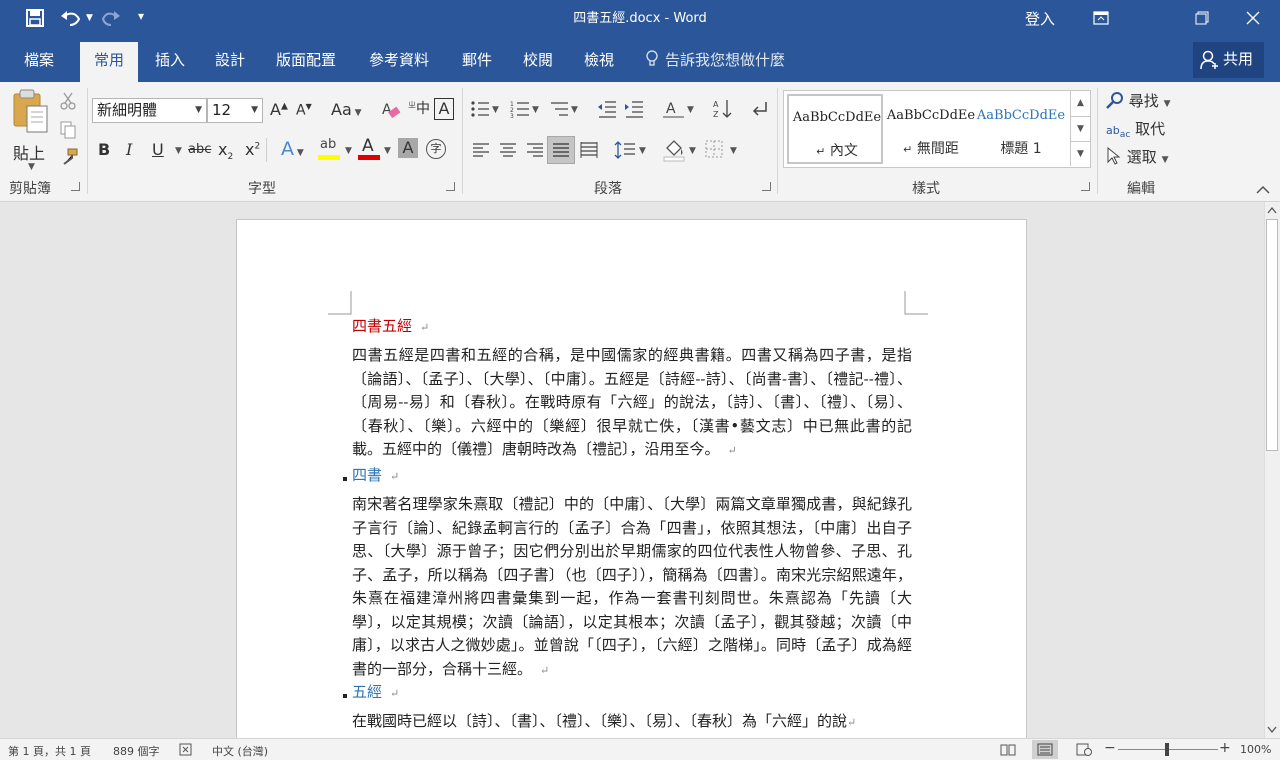 This screenshot has height=760, width=1280. What do you see at coordinates (68, 101) in the screenshot?
I see `cut-icon` at bounding box center [68, 101].